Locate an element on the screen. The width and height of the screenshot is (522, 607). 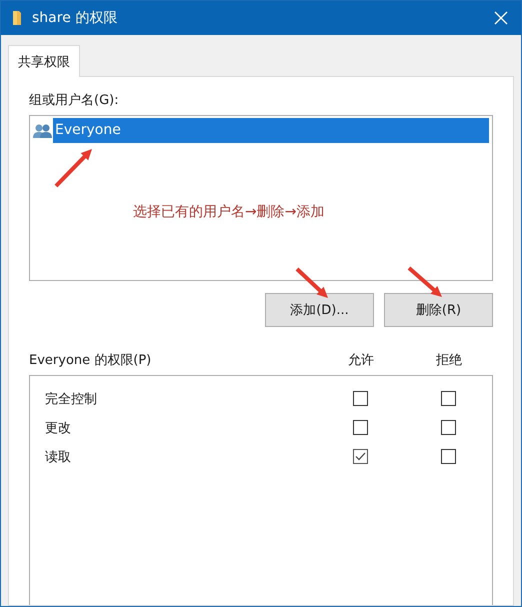
dialog-button: 删除(R) is located at coordinates (438, 310).